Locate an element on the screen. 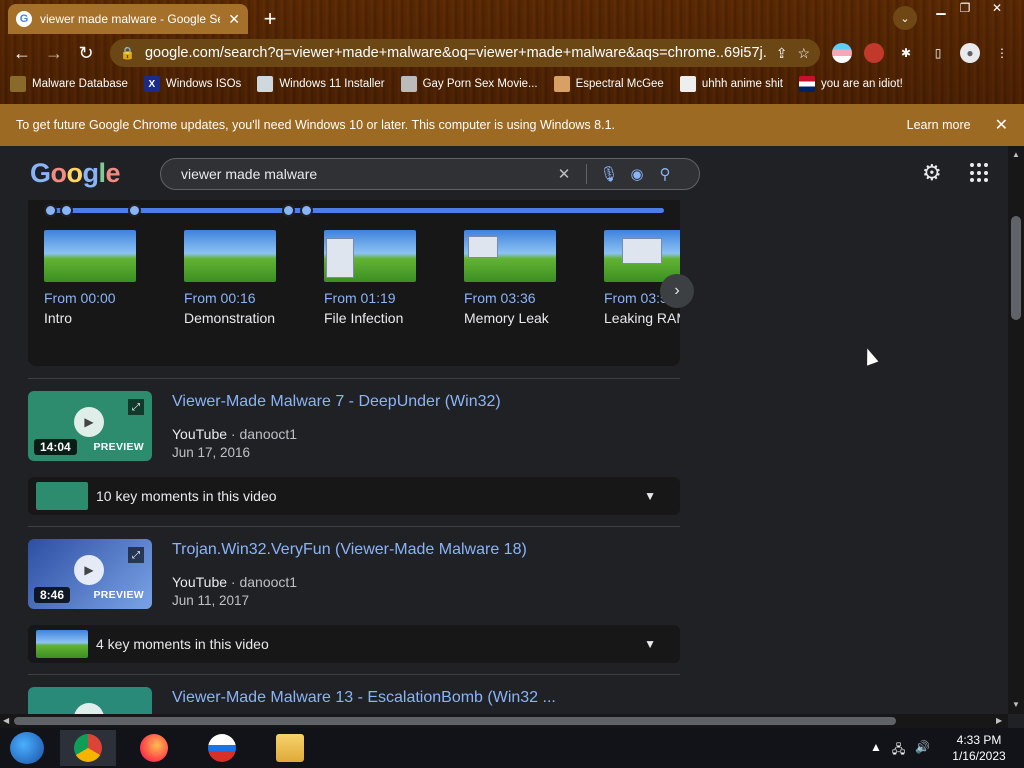  scroll-left-icon: ◀ is located at coordinates (6, 720).